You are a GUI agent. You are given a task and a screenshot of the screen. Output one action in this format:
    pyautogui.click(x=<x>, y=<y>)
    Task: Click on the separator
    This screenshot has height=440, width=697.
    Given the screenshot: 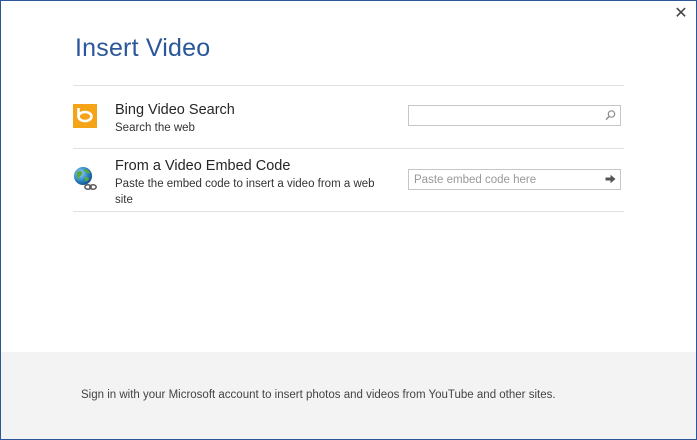 What is the action you would take?
    pyautogui.click(x=348, y=211)
    